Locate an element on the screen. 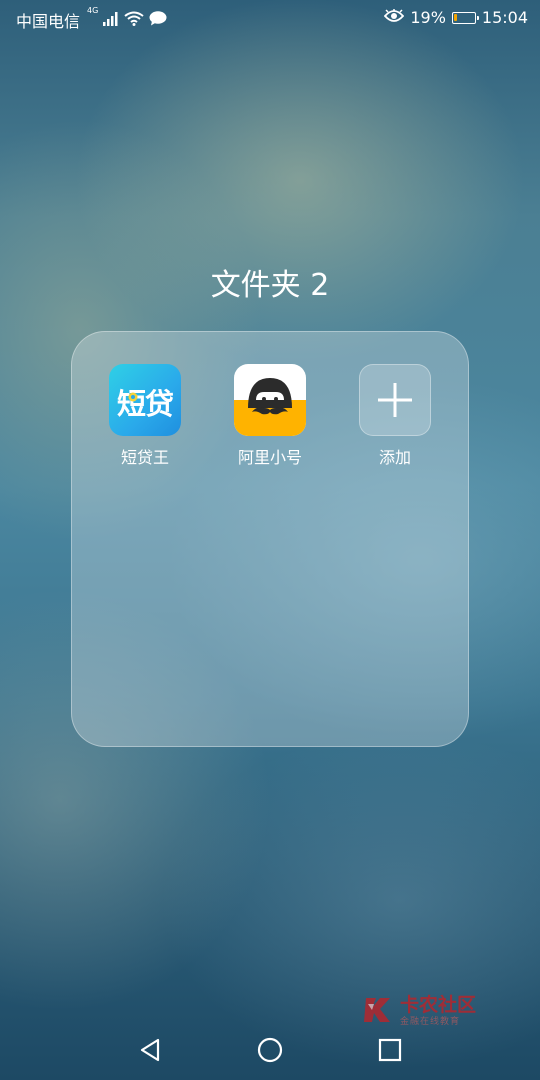 Image resolution: width=540 pixels, height=1080 pixels. plus-icon is located at coordinates (395, 400).